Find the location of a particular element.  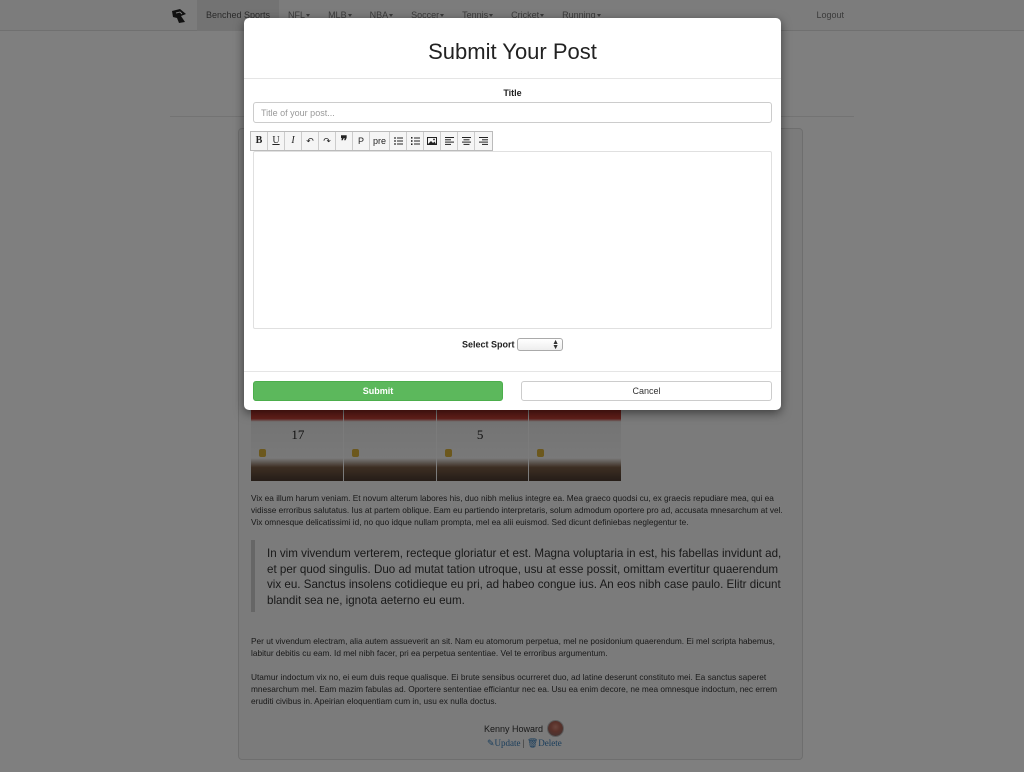

undo-button: ↶ is located at coordinates (310, 141).